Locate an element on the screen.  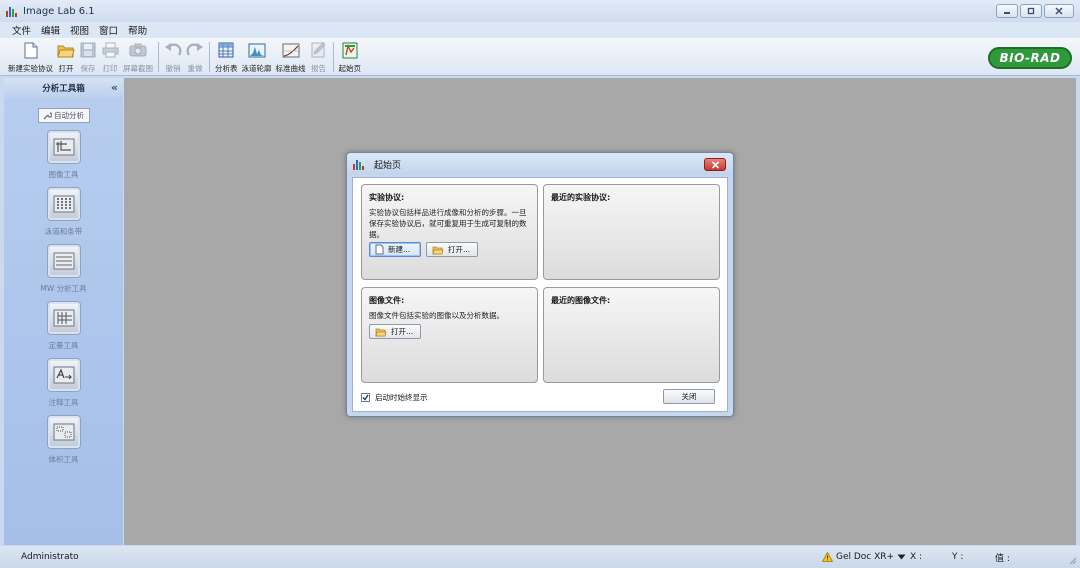
menu-edit: 编辑 is located at coordinates (50, 30).